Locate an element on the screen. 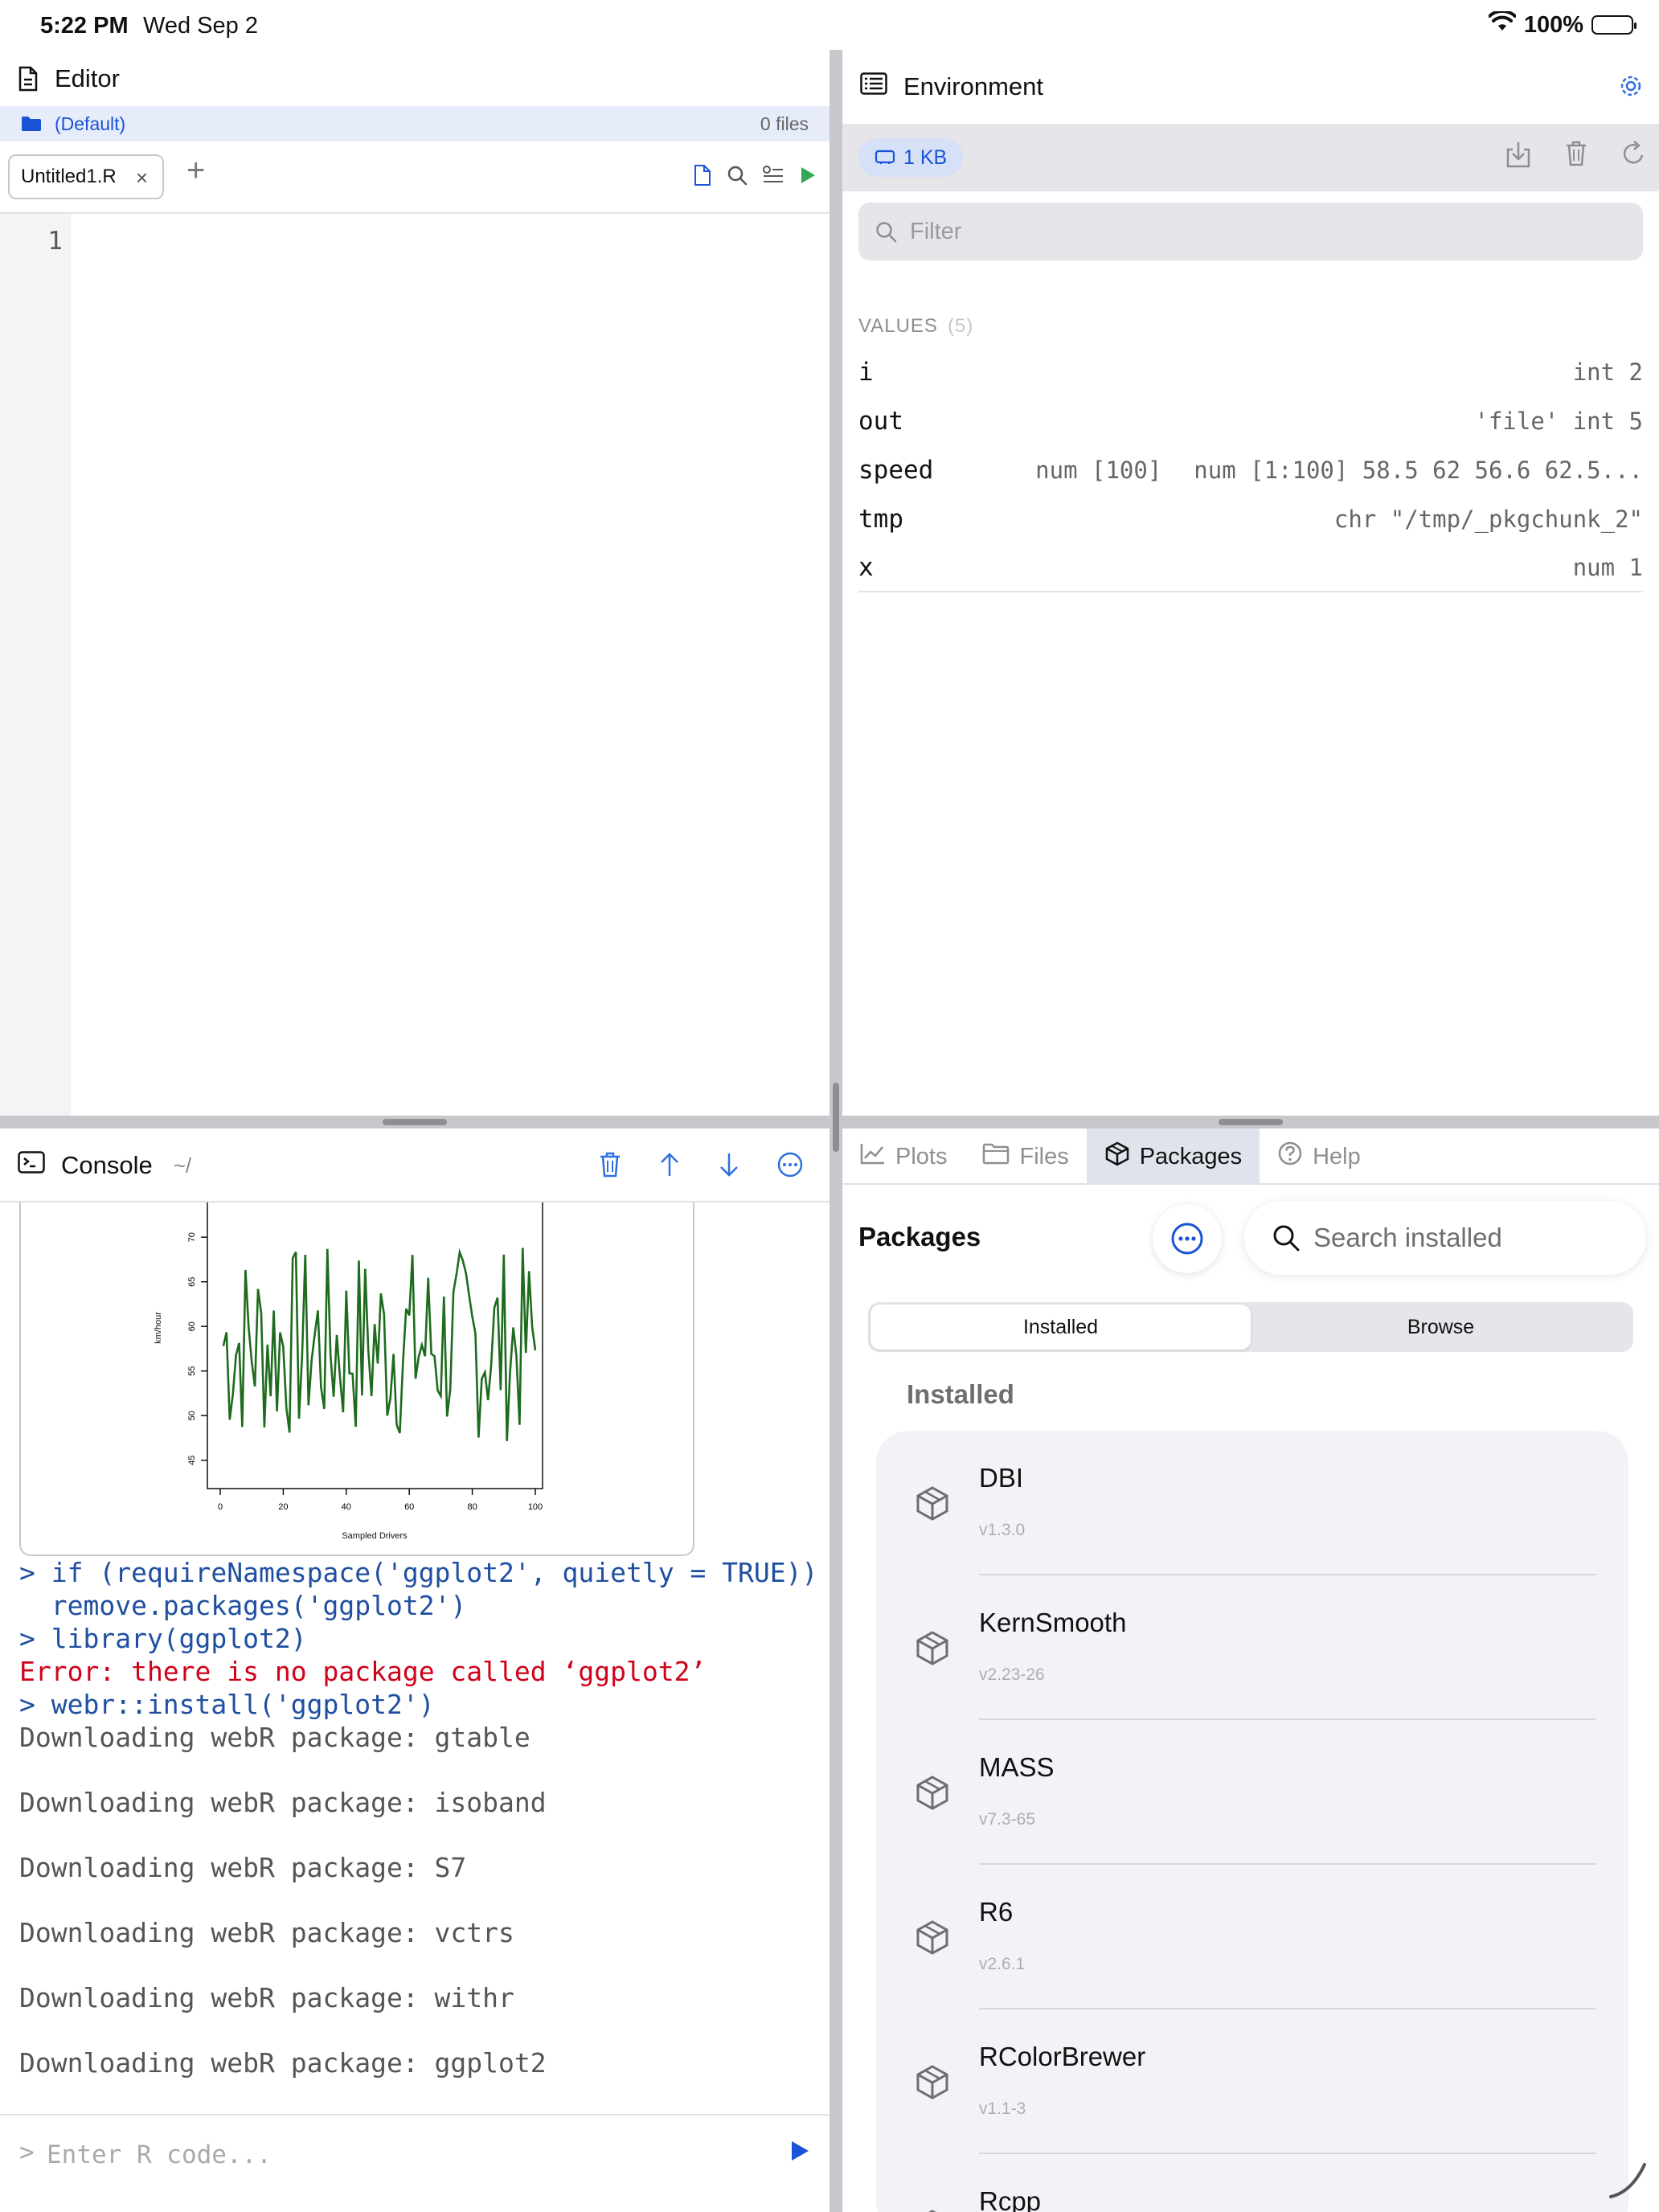  memory-badge: 1 KB is located at coordinates (911, 157).